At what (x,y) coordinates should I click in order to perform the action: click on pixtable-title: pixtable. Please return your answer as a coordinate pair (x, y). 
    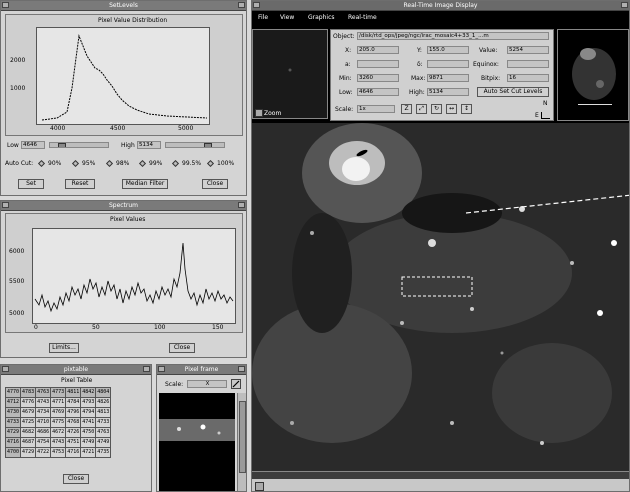
    Looking at the image, I should click on (76, 369).